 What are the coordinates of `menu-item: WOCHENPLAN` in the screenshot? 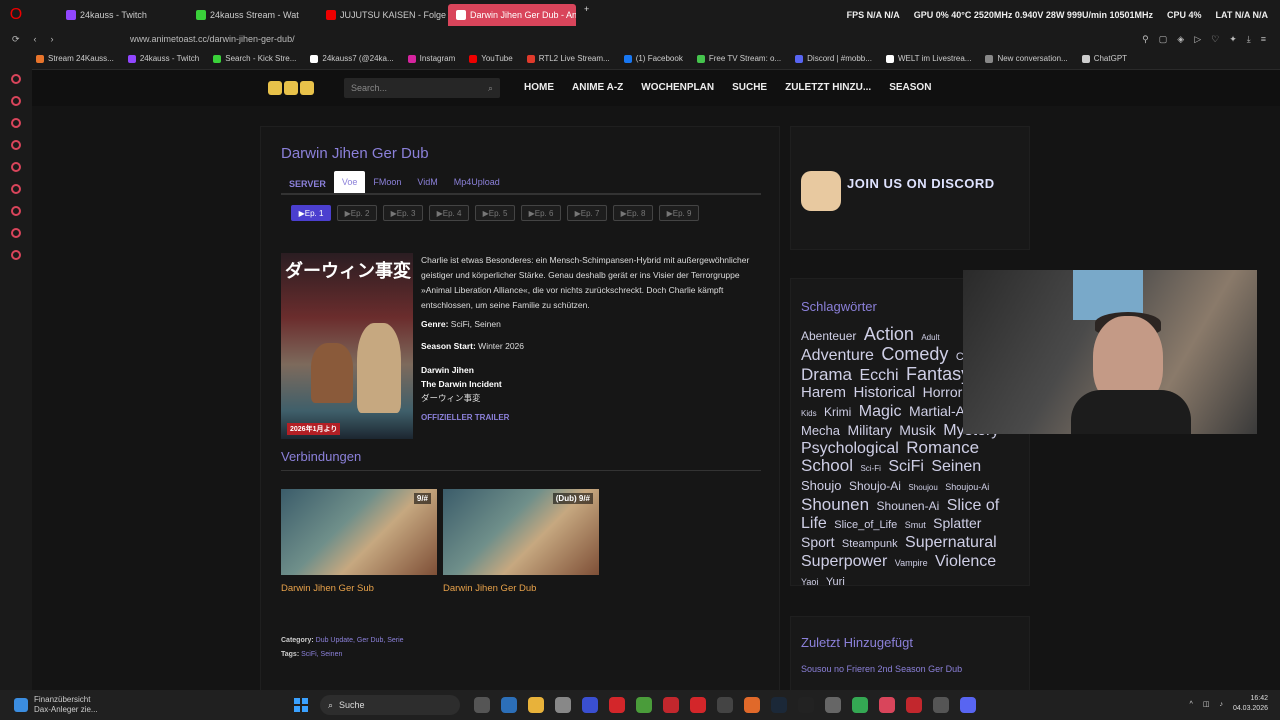 It's located at (677, 87).